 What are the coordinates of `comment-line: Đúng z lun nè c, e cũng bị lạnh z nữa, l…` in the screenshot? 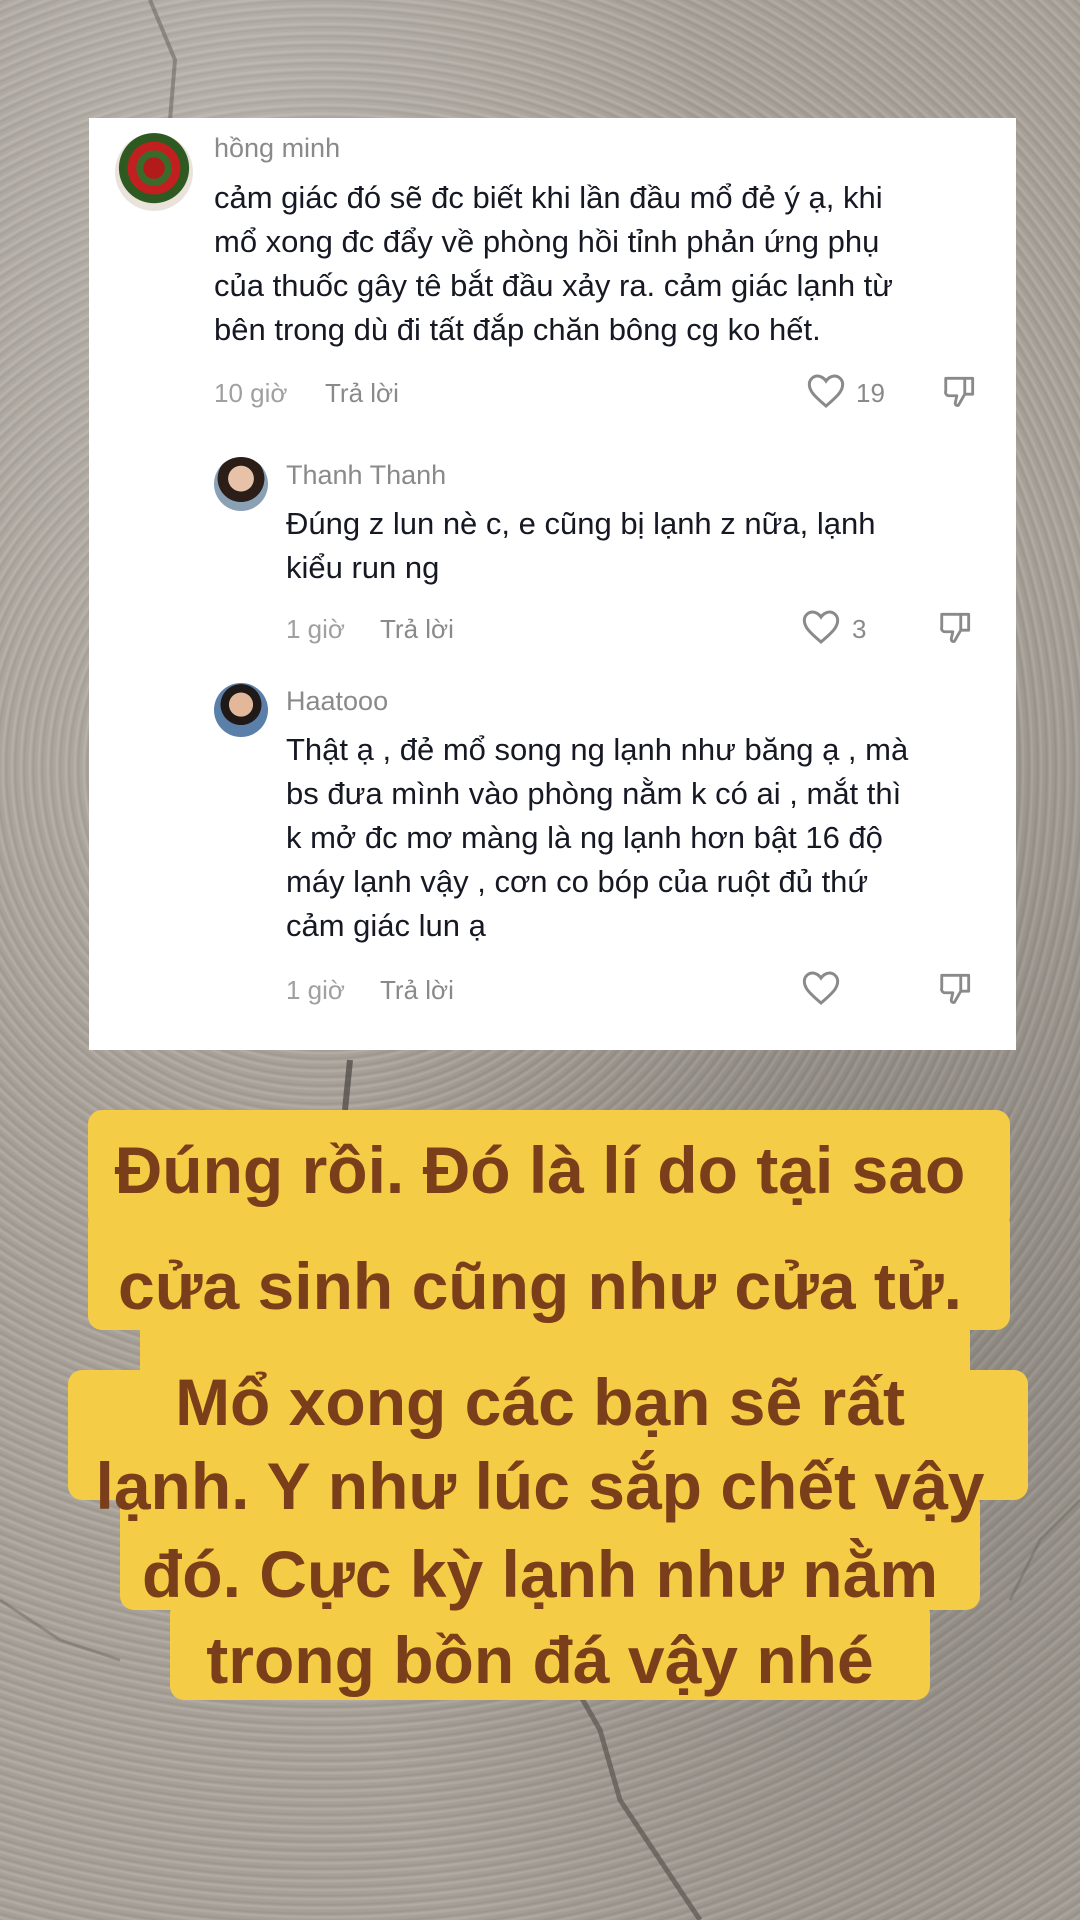 It's located at (581, 523).